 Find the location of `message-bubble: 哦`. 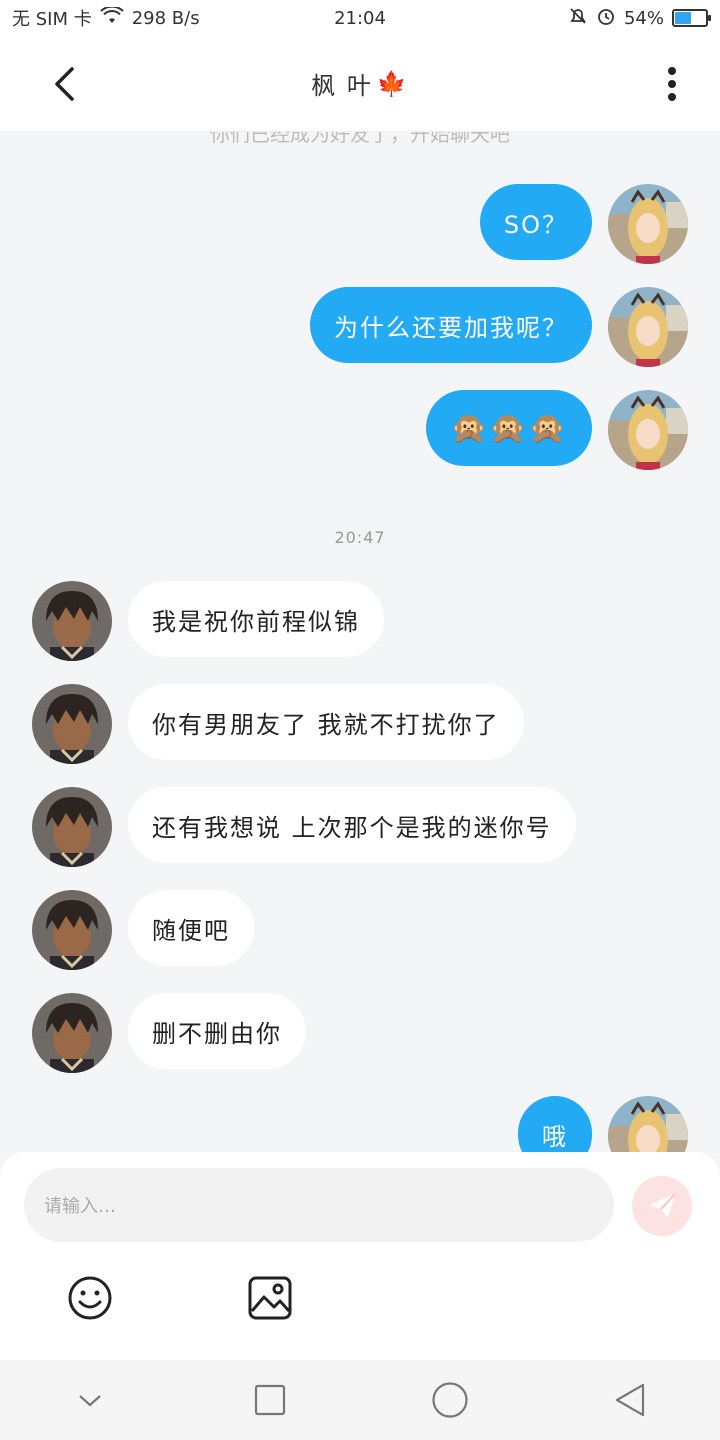

message-bubble: 哦 is located at coordinates (555, 1124).